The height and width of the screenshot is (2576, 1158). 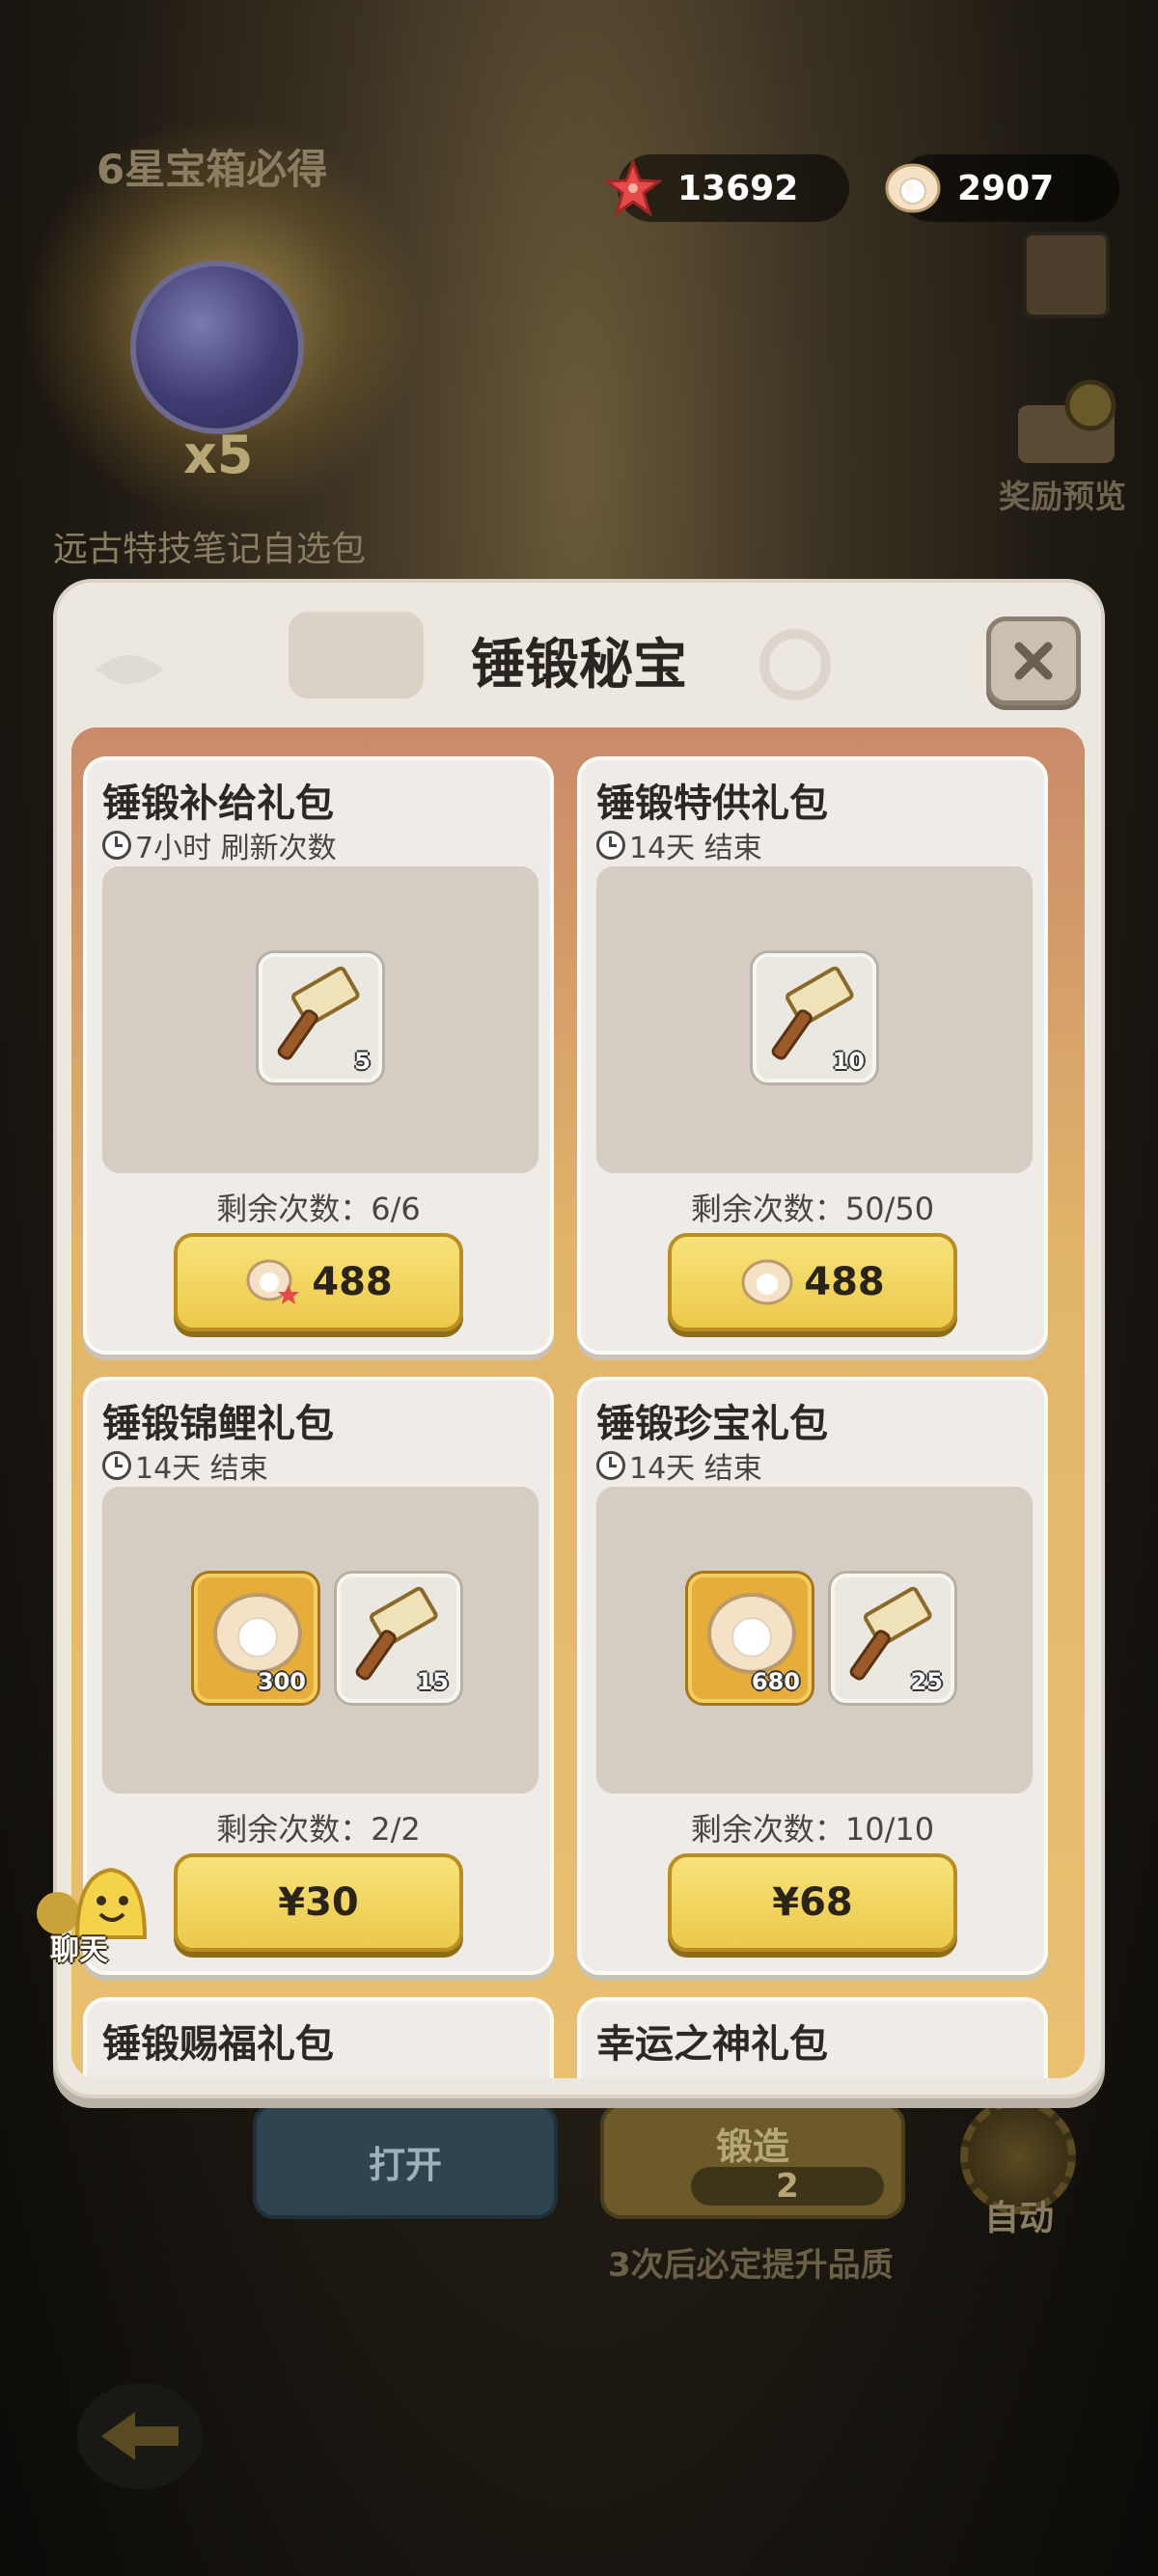 What do you see at coordinates (218, 1424) in the screenshot?
I see `pack-name: 锤锻锦鲤礼包` at bounding box center [218, 1424].